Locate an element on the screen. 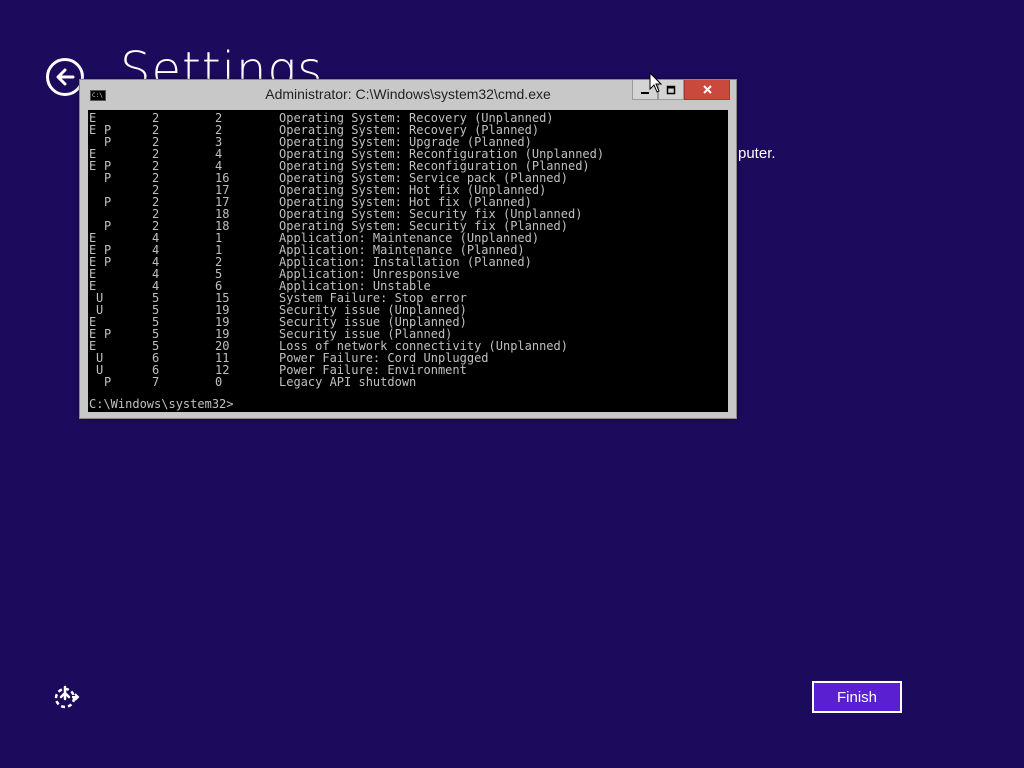 This screenshot has height=768, width=1024. console-cell-major: 7 is located at coordinates (156, 382).